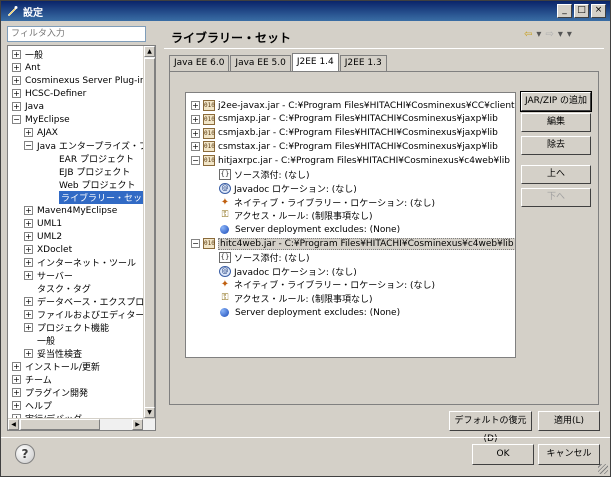 This screenshot has height=477, width=611. I want to click on add-jar-zip-button: JAR/ZIP の追加, so click(556, 101).